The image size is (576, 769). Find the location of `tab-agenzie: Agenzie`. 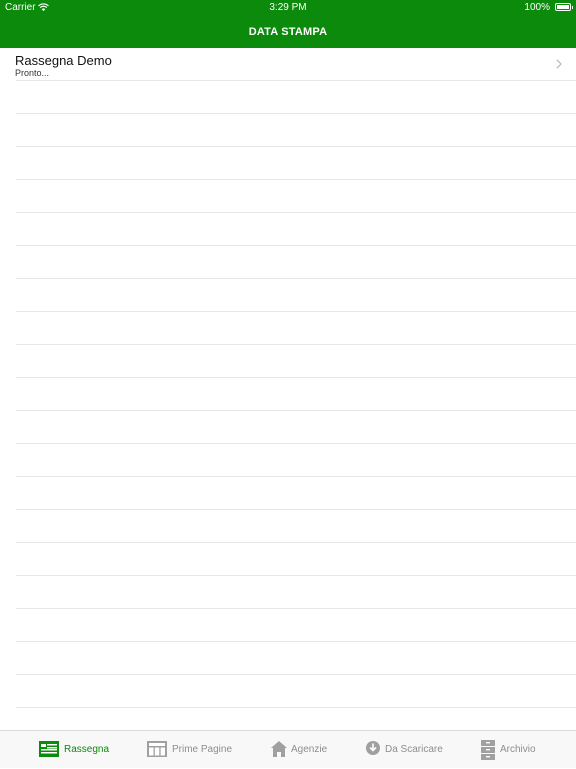

tab-agenzie: Agenzie is located at coordinates (305, 750).